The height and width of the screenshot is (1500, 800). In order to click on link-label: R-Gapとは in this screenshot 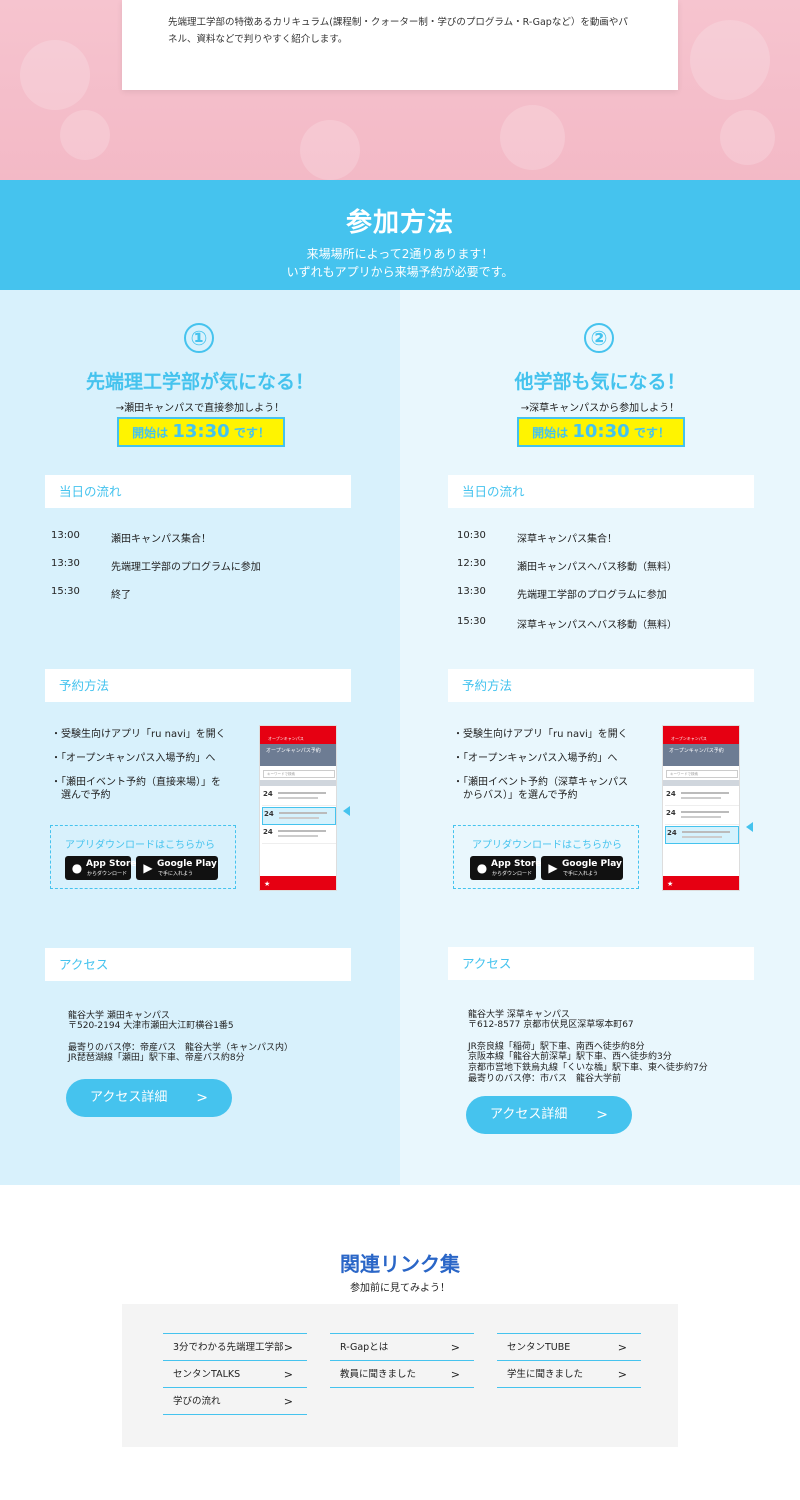, I will do `click(364, 1347)`.